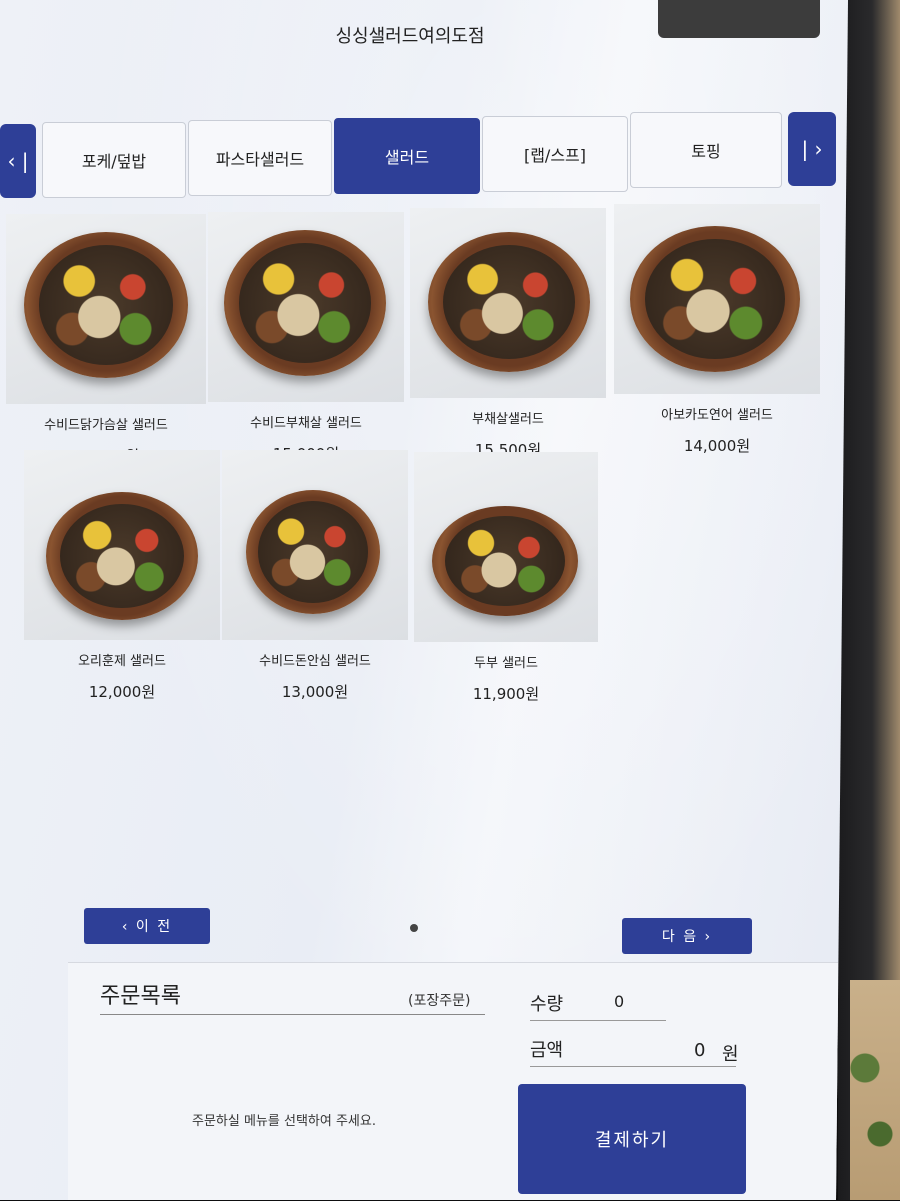 This screenshot has height=1201, width=900. Describe the element at coordinates (147, 926) in the screenshot. I see `prev-page-button: ‹ 이 전` at that location.